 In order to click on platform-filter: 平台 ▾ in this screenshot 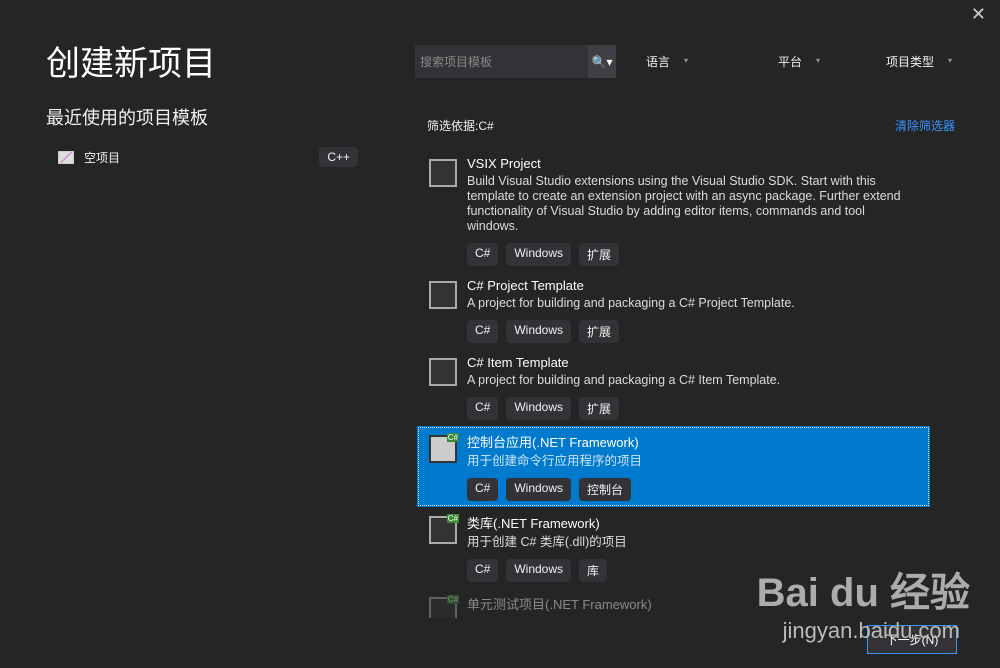, I will do `click(799, 61)`.